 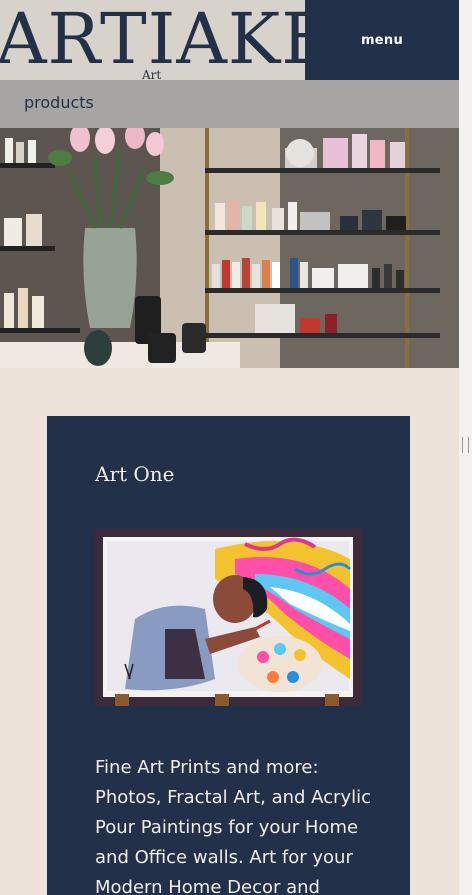 I want to click on nav-item-products: products, so click(x=59, y=102).